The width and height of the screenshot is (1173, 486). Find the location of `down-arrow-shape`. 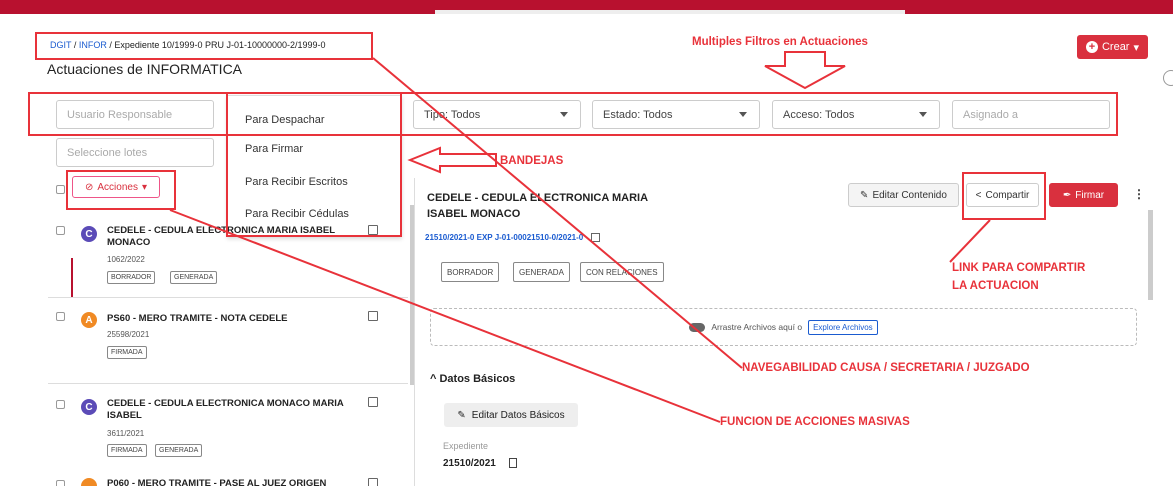

down-arrow-shape is located at coordinates (805, 70).